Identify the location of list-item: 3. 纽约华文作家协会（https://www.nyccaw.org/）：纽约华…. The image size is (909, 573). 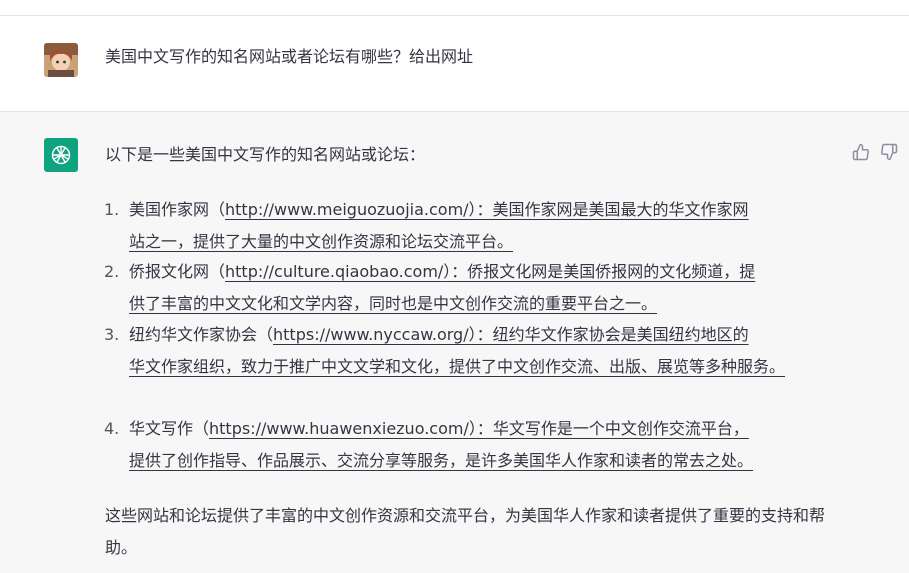
(474, 351).